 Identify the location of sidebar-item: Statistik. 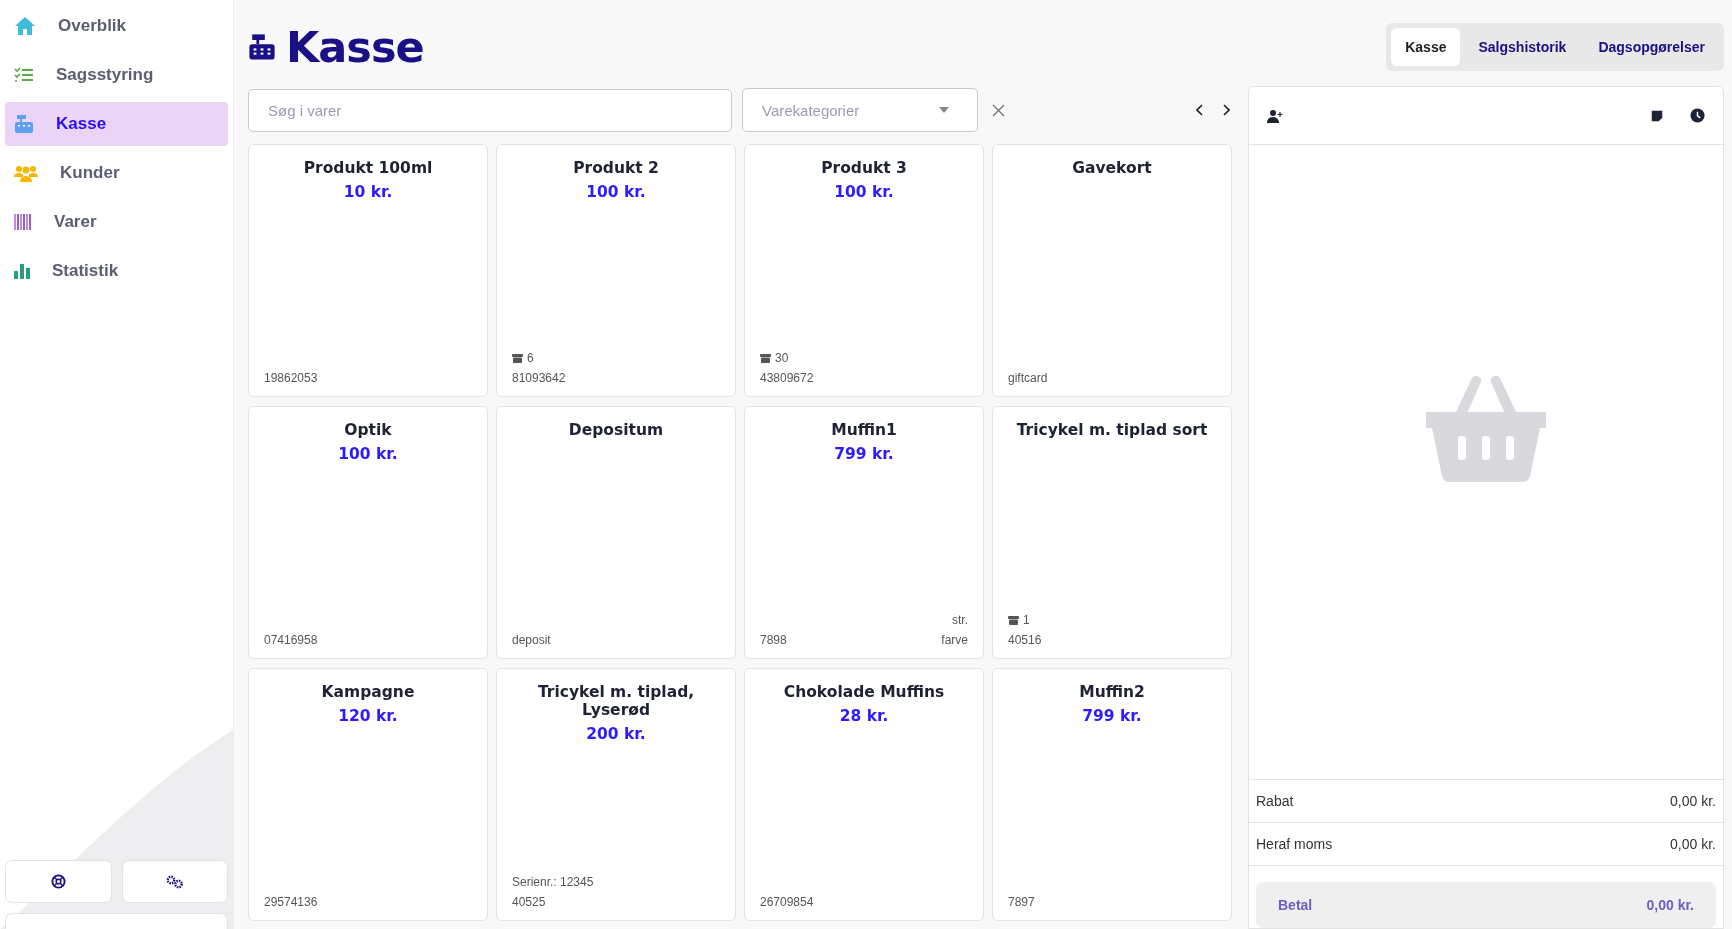
(116, 271).